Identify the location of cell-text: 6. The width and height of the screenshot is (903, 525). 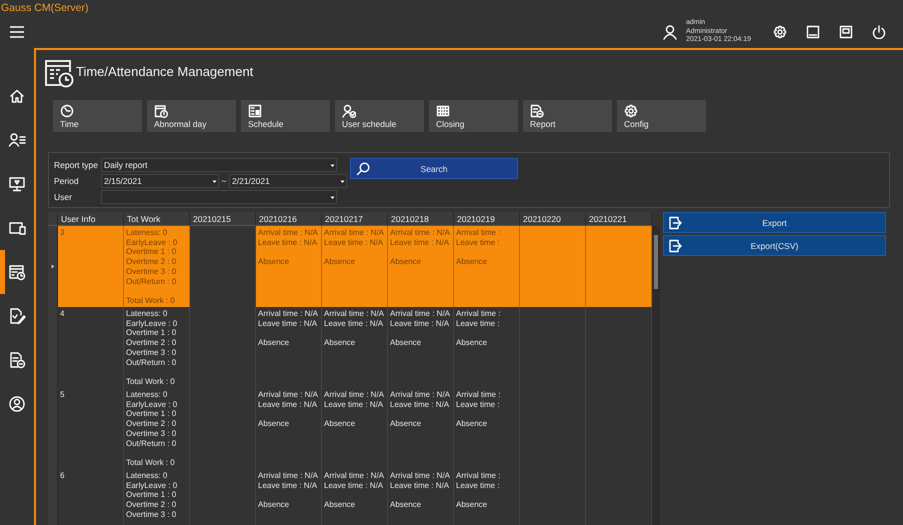
(62, 476).